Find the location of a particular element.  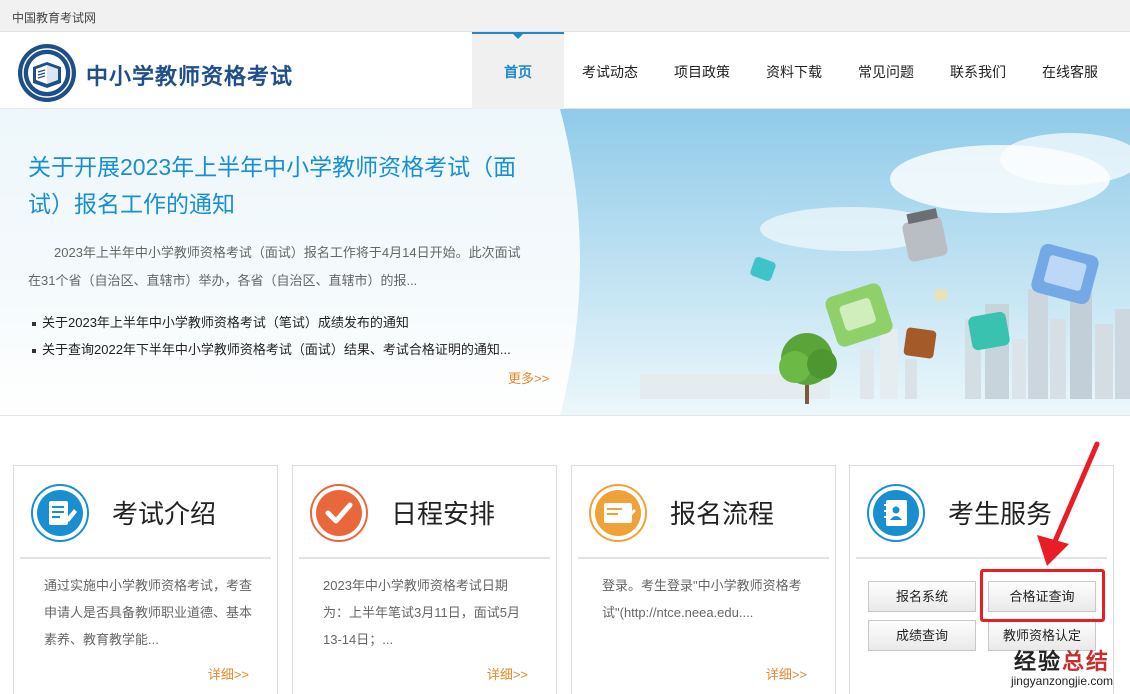

nav-faq: 常见问题 is located at coordinates (886, 70).